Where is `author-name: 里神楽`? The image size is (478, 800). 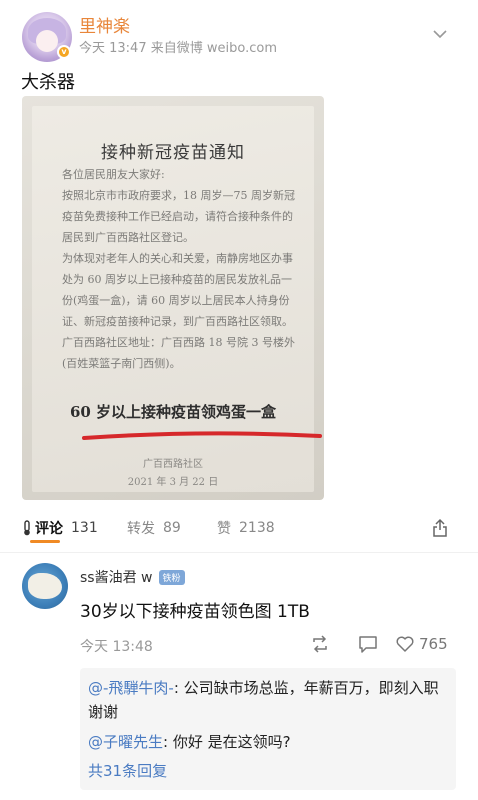 author-name: 里神楽 is located at coordinates (104, 24).